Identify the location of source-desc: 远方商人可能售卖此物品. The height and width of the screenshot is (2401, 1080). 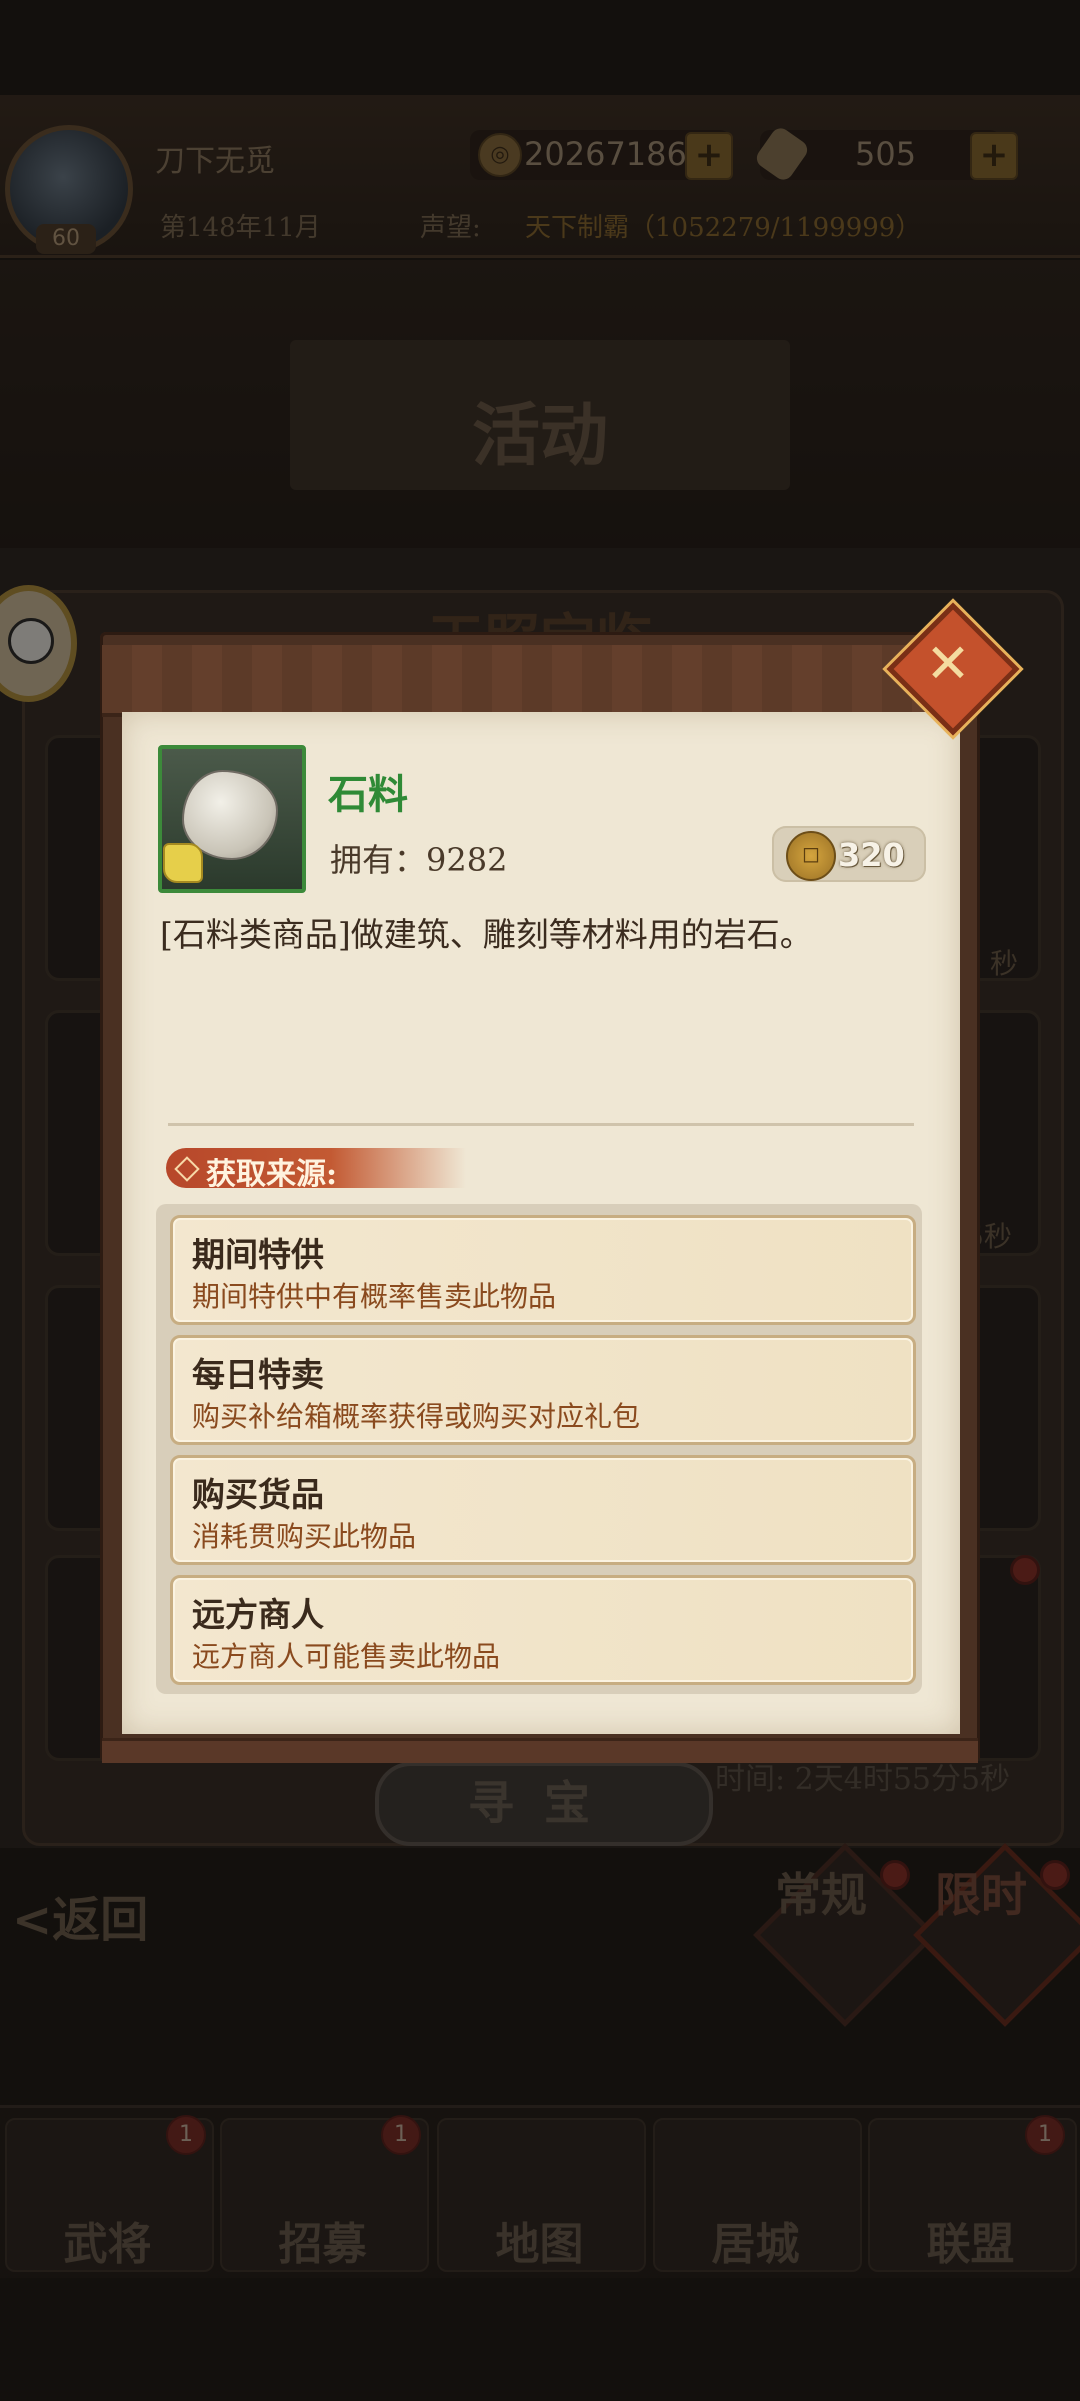
(346, 1656).